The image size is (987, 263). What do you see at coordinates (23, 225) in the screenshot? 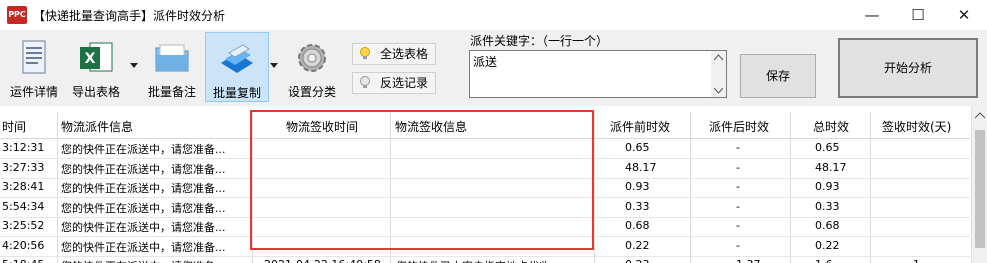
I see `cell-time: 3:25:52` at bounding box center [23, 225].